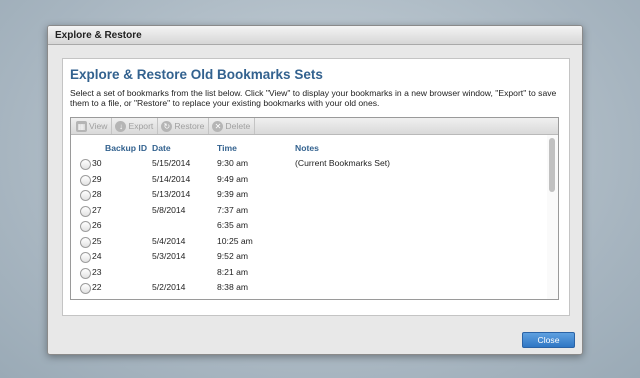 This screenshot has height=378, width=640. What do you see at coordinates (308, 299) in the screenshot?
I see `table-row: 21` at bounding box center [308, 299].